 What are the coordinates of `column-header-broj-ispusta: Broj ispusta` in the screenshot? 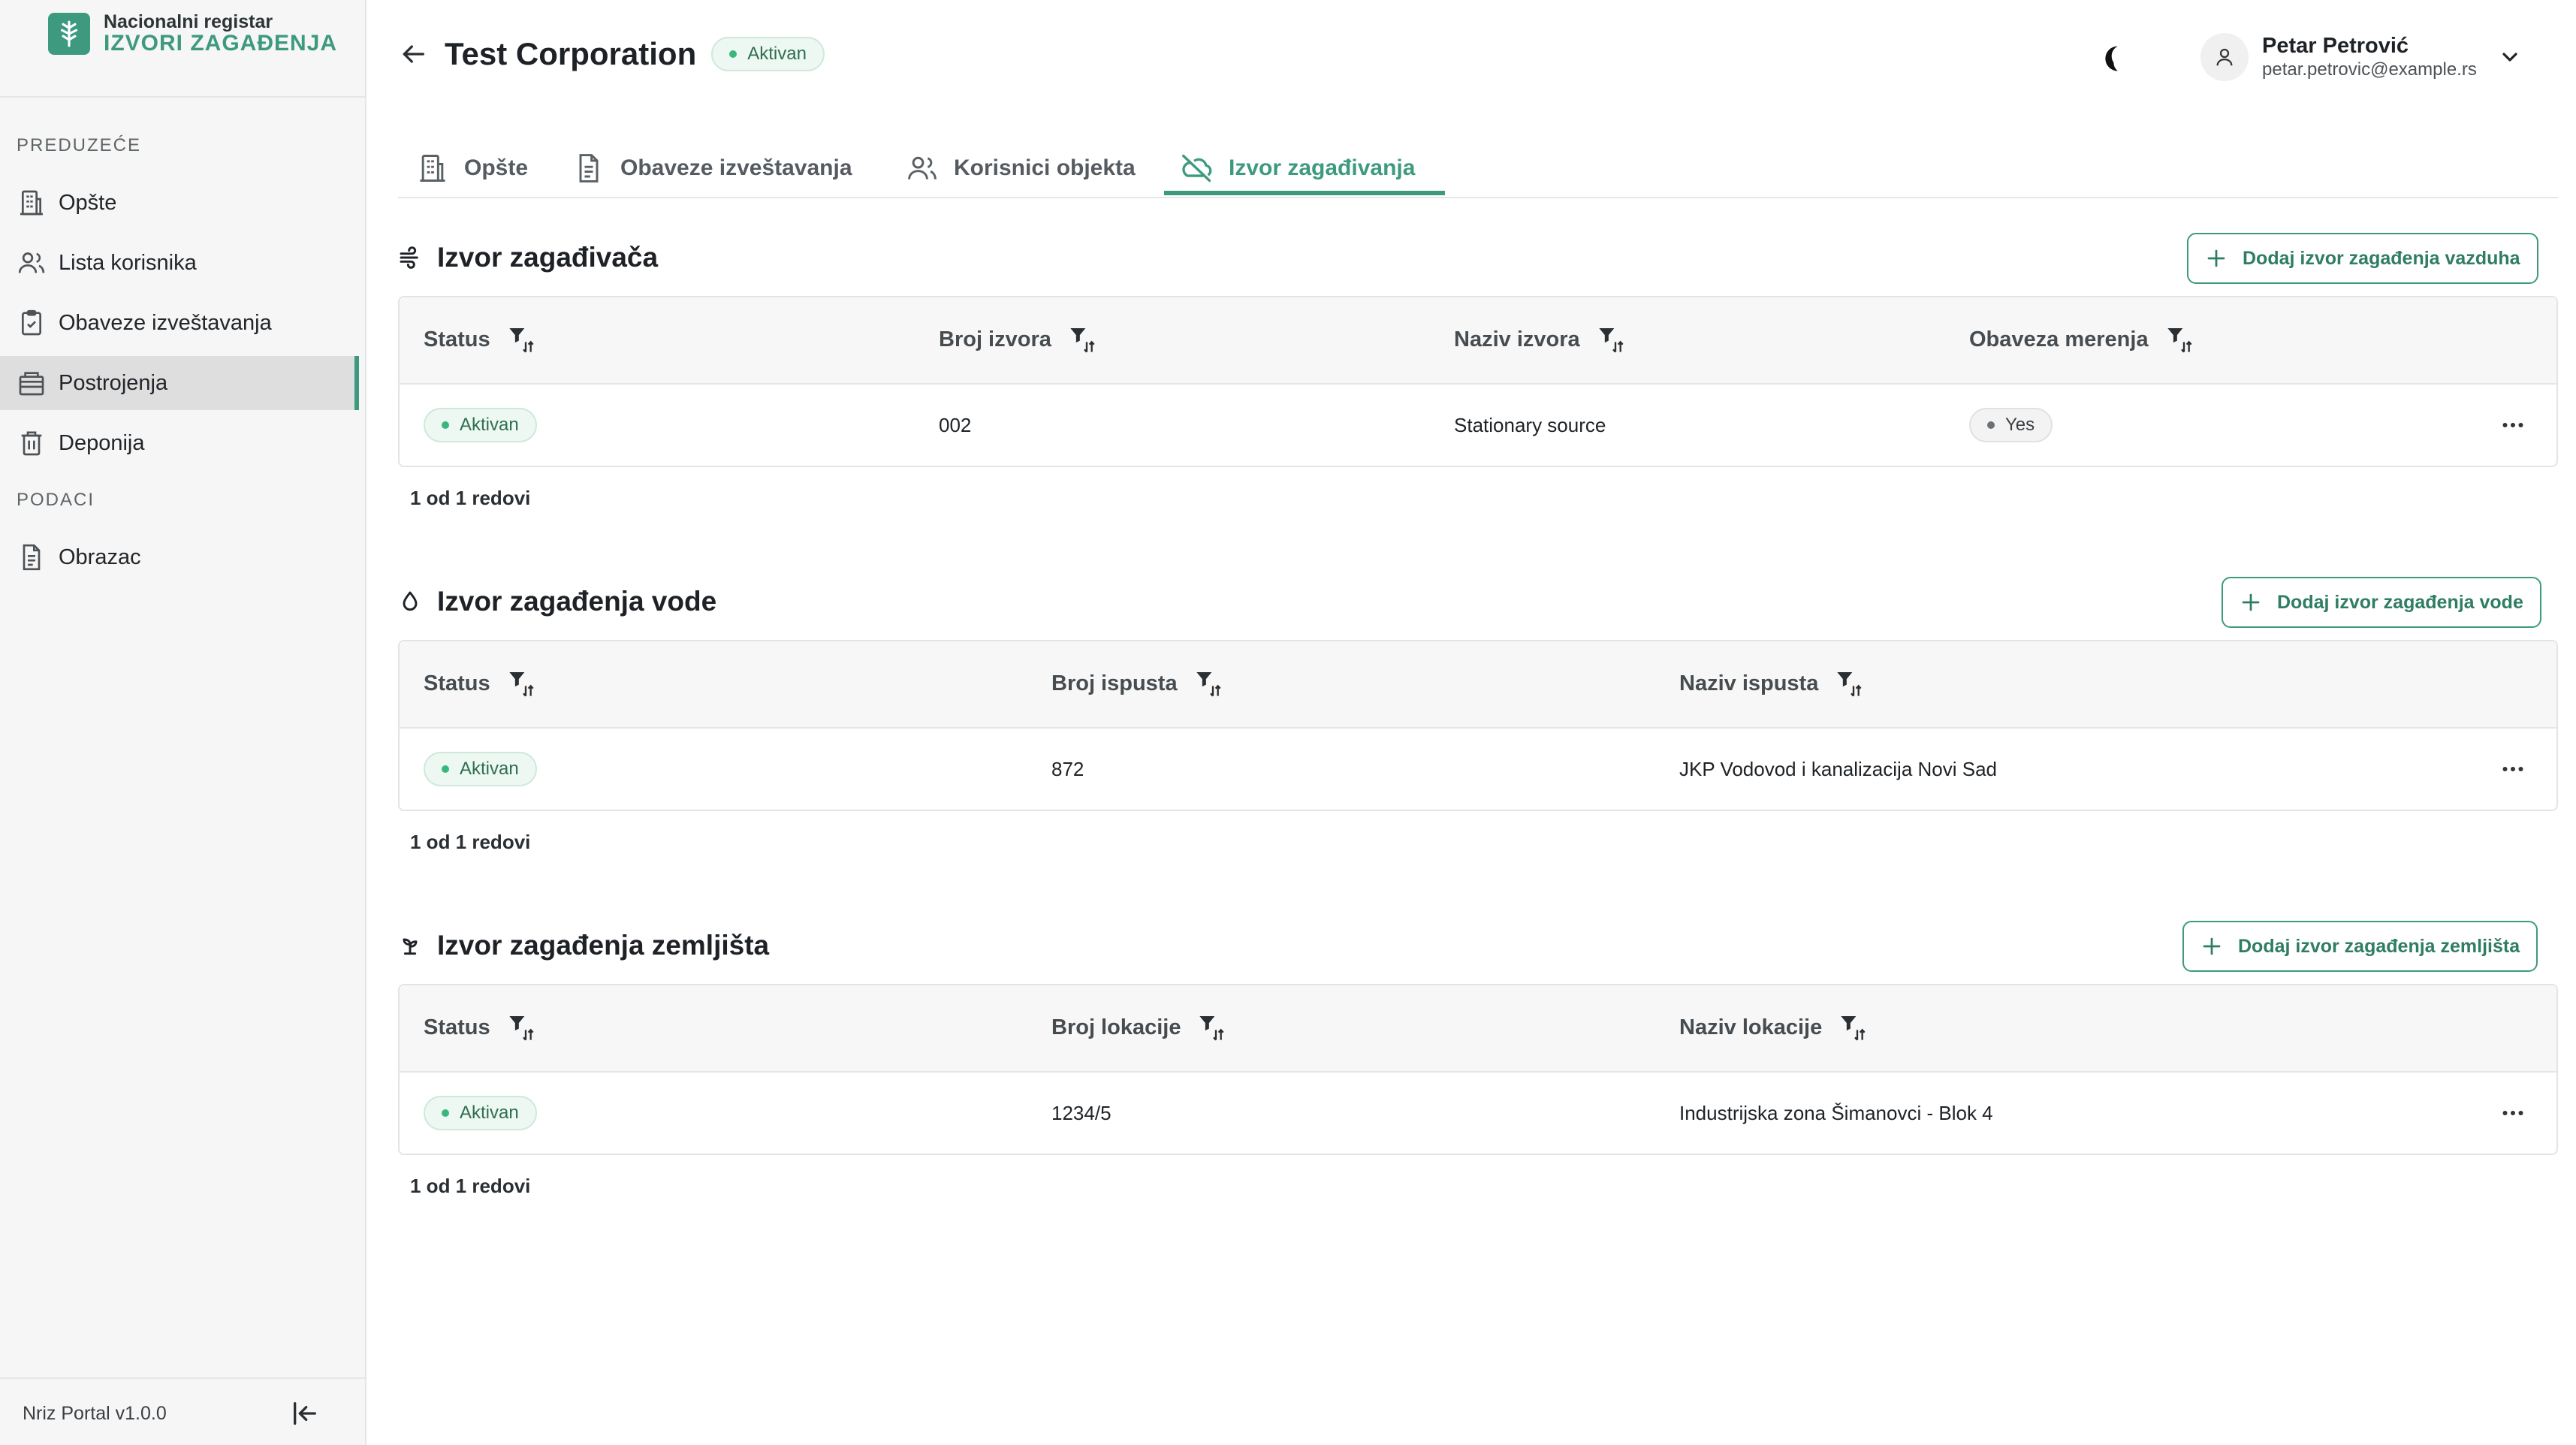 It's located at (1137, 683).